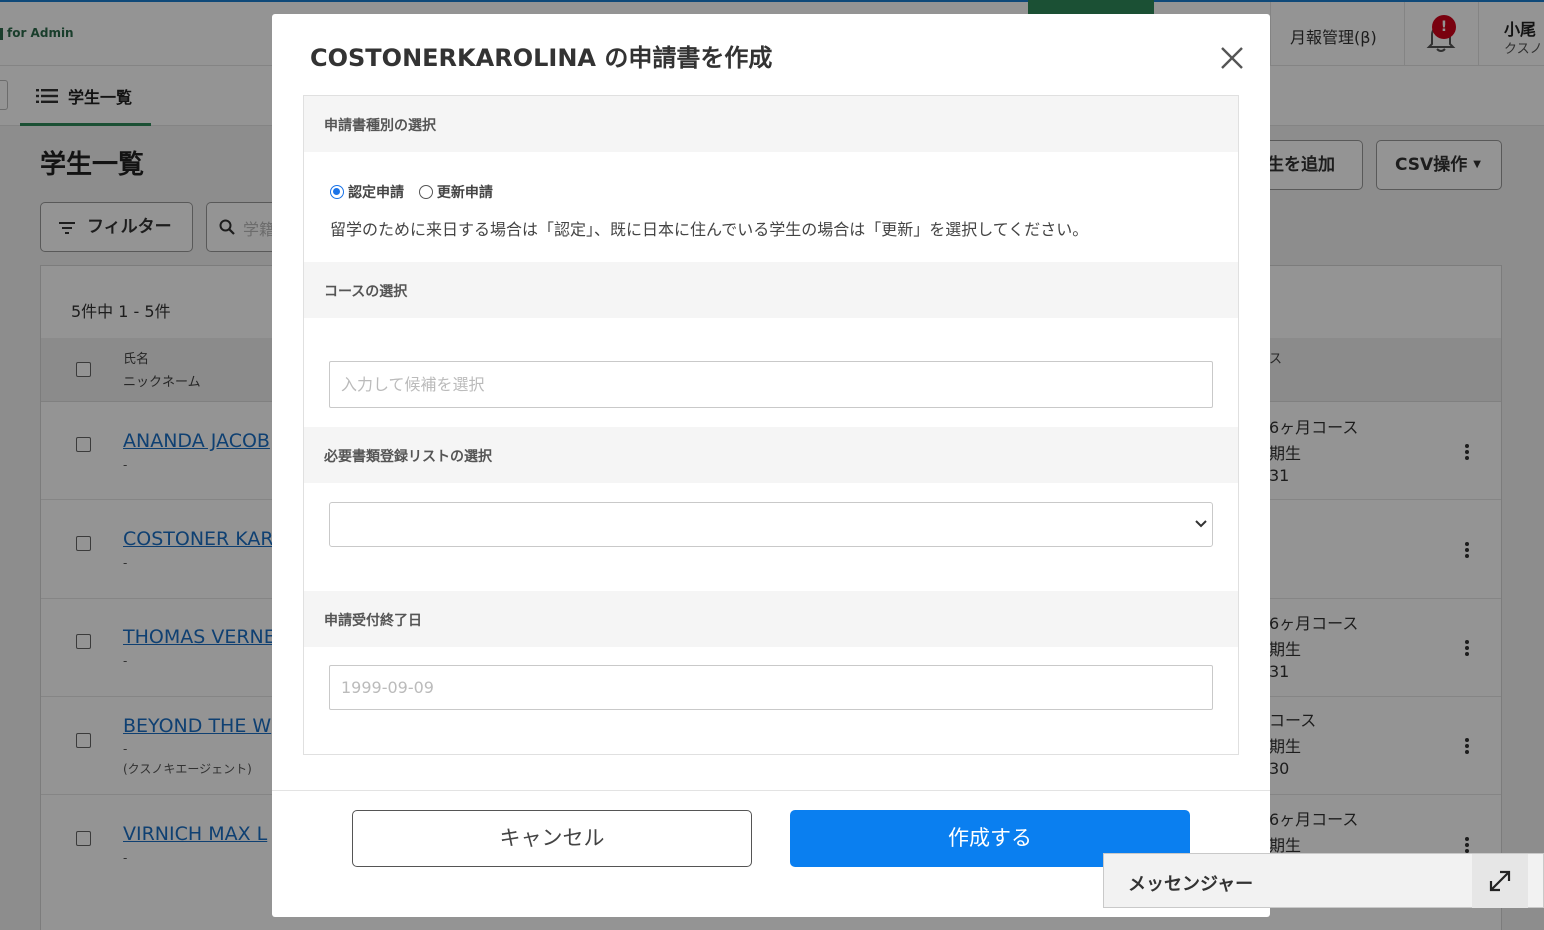 The width and height of the screenshot is (1544, 930). I want to click on modal-title: COSTONERKAROLINA の申請書を作成, so click(541, 58).